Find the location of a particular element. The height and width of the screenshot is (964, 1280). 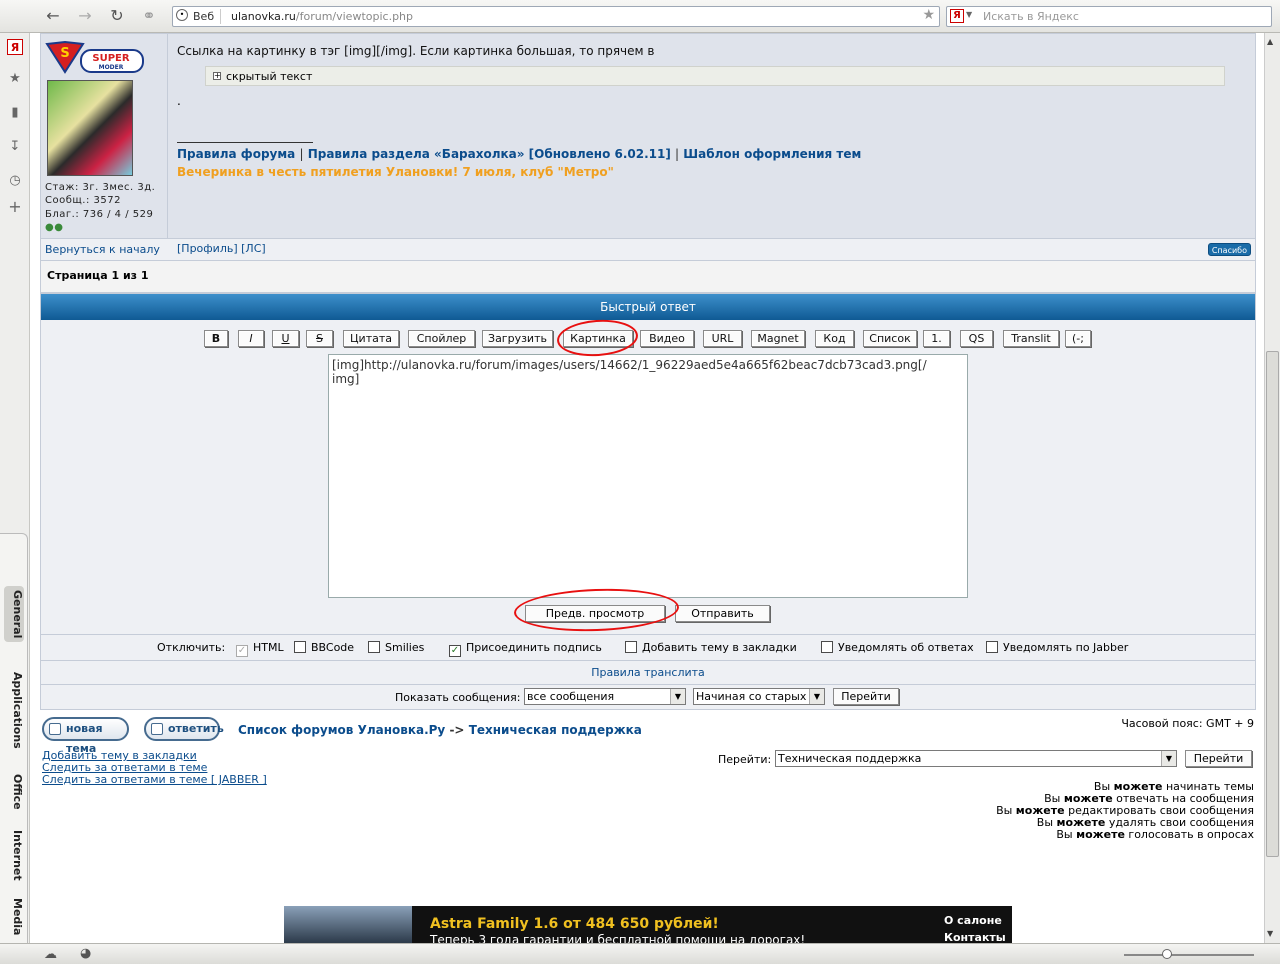

underline-button: U is located at coordinates (285, 338).